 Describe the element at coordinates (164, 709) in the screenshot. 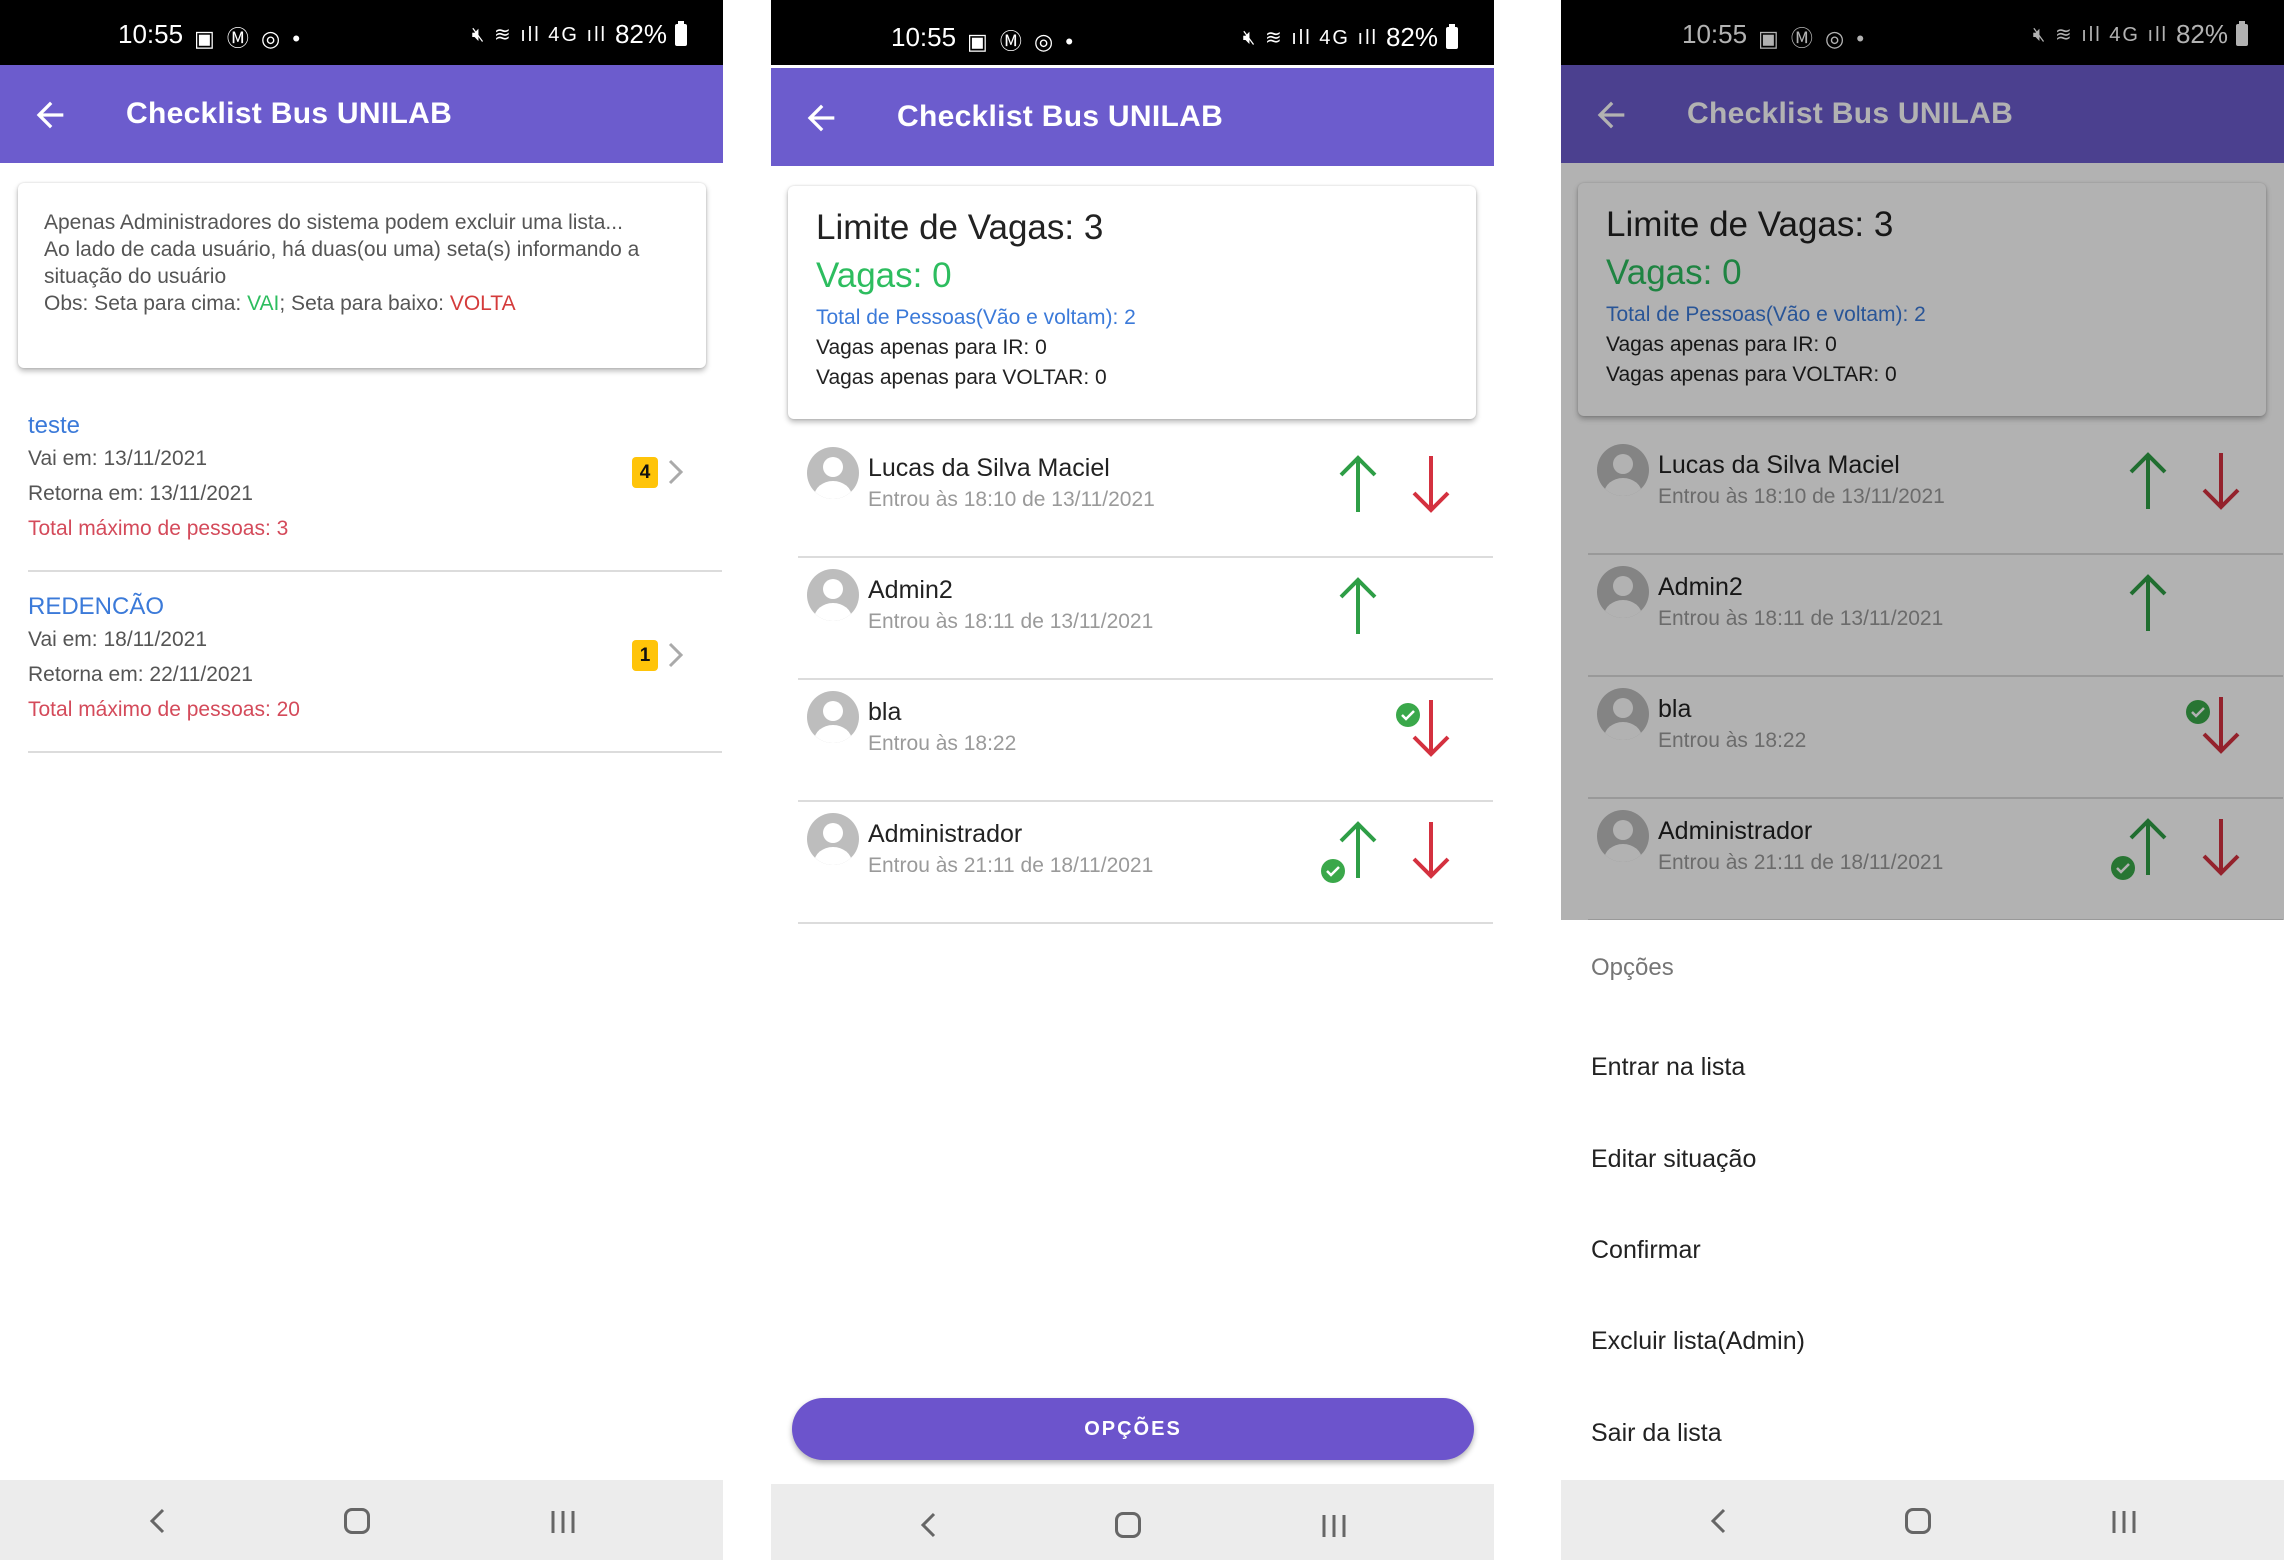

I see `list-total: Total máximo de pessoas: 20` at that location.